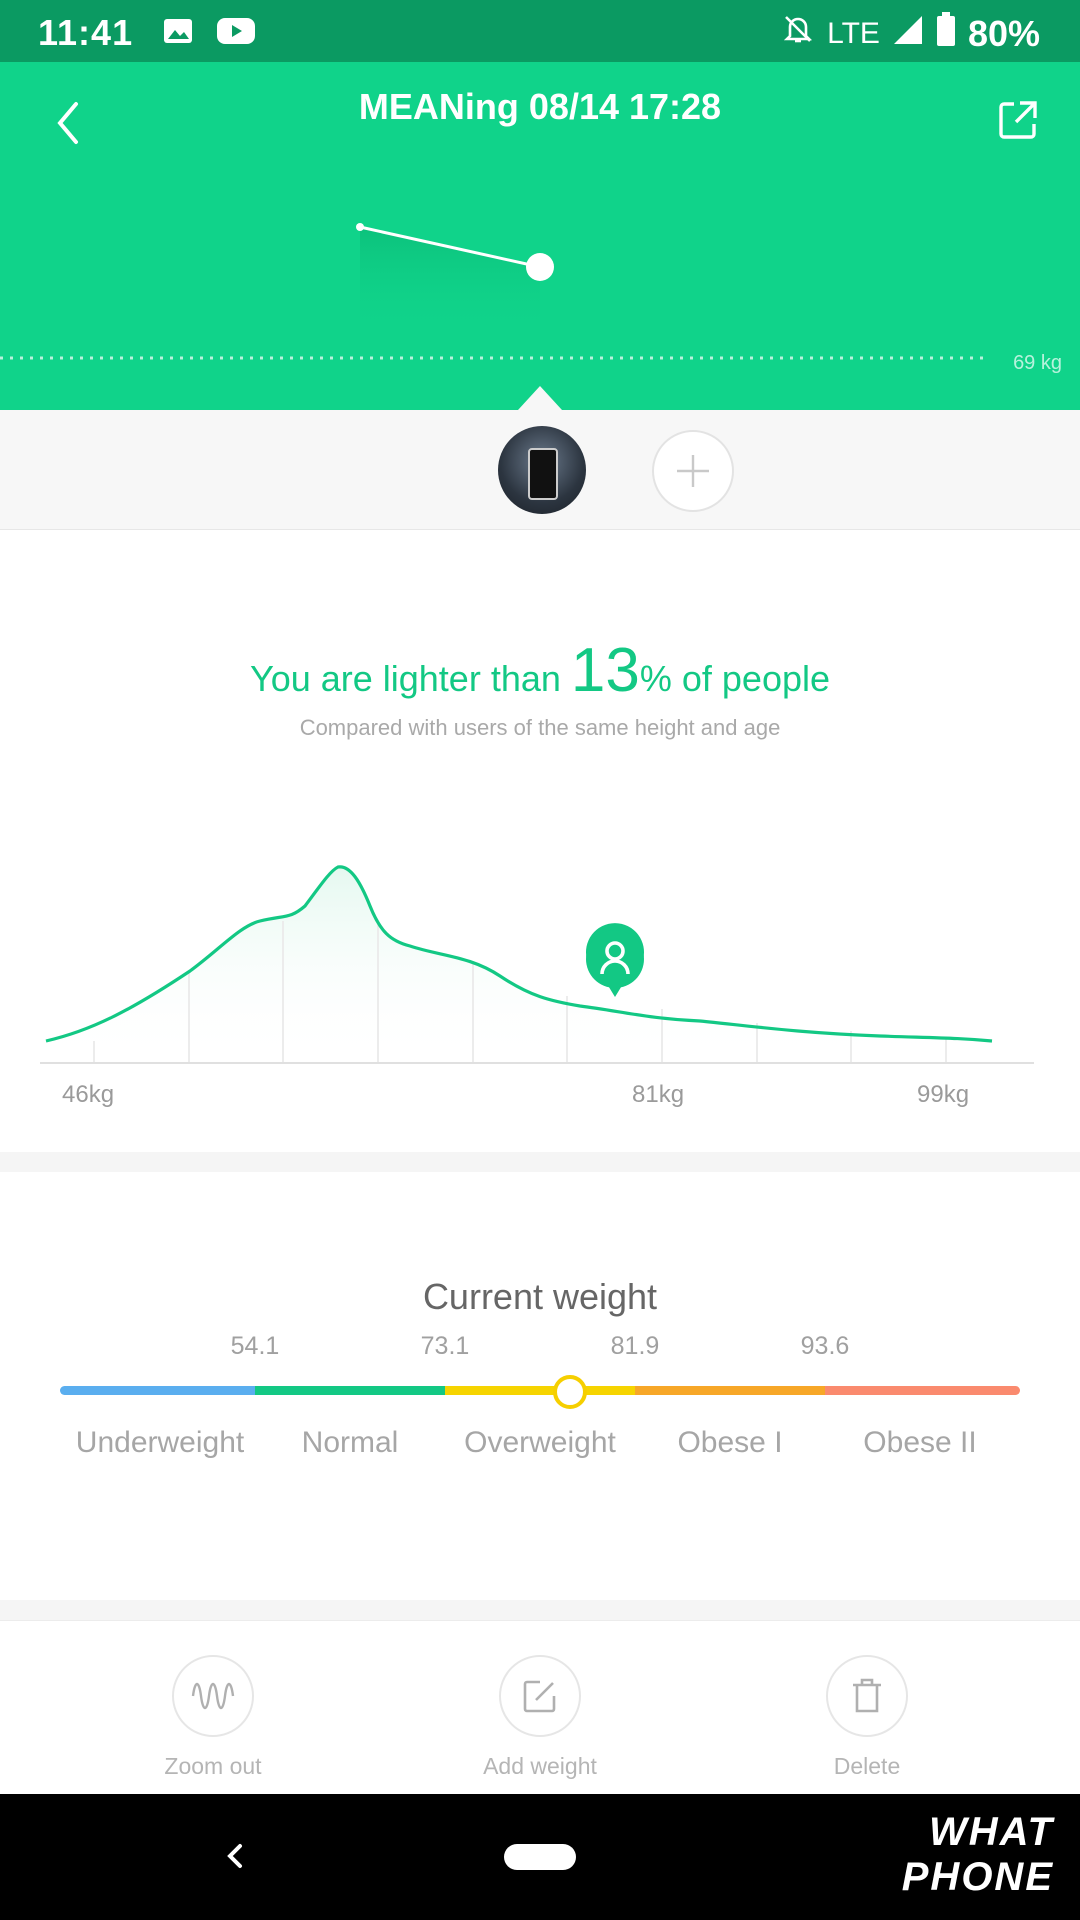 The width and height of the screenshot is (1080, 1920). I want to click on add-weight-label: Add weight, so click(540, 1766).